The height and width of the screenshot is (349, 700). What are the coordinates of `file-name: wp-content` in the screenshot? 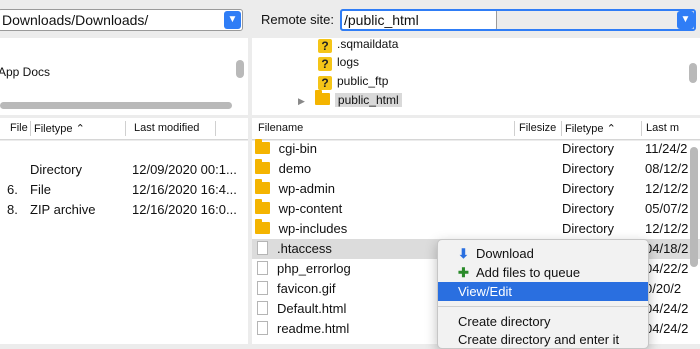 It's located at (310, 208).